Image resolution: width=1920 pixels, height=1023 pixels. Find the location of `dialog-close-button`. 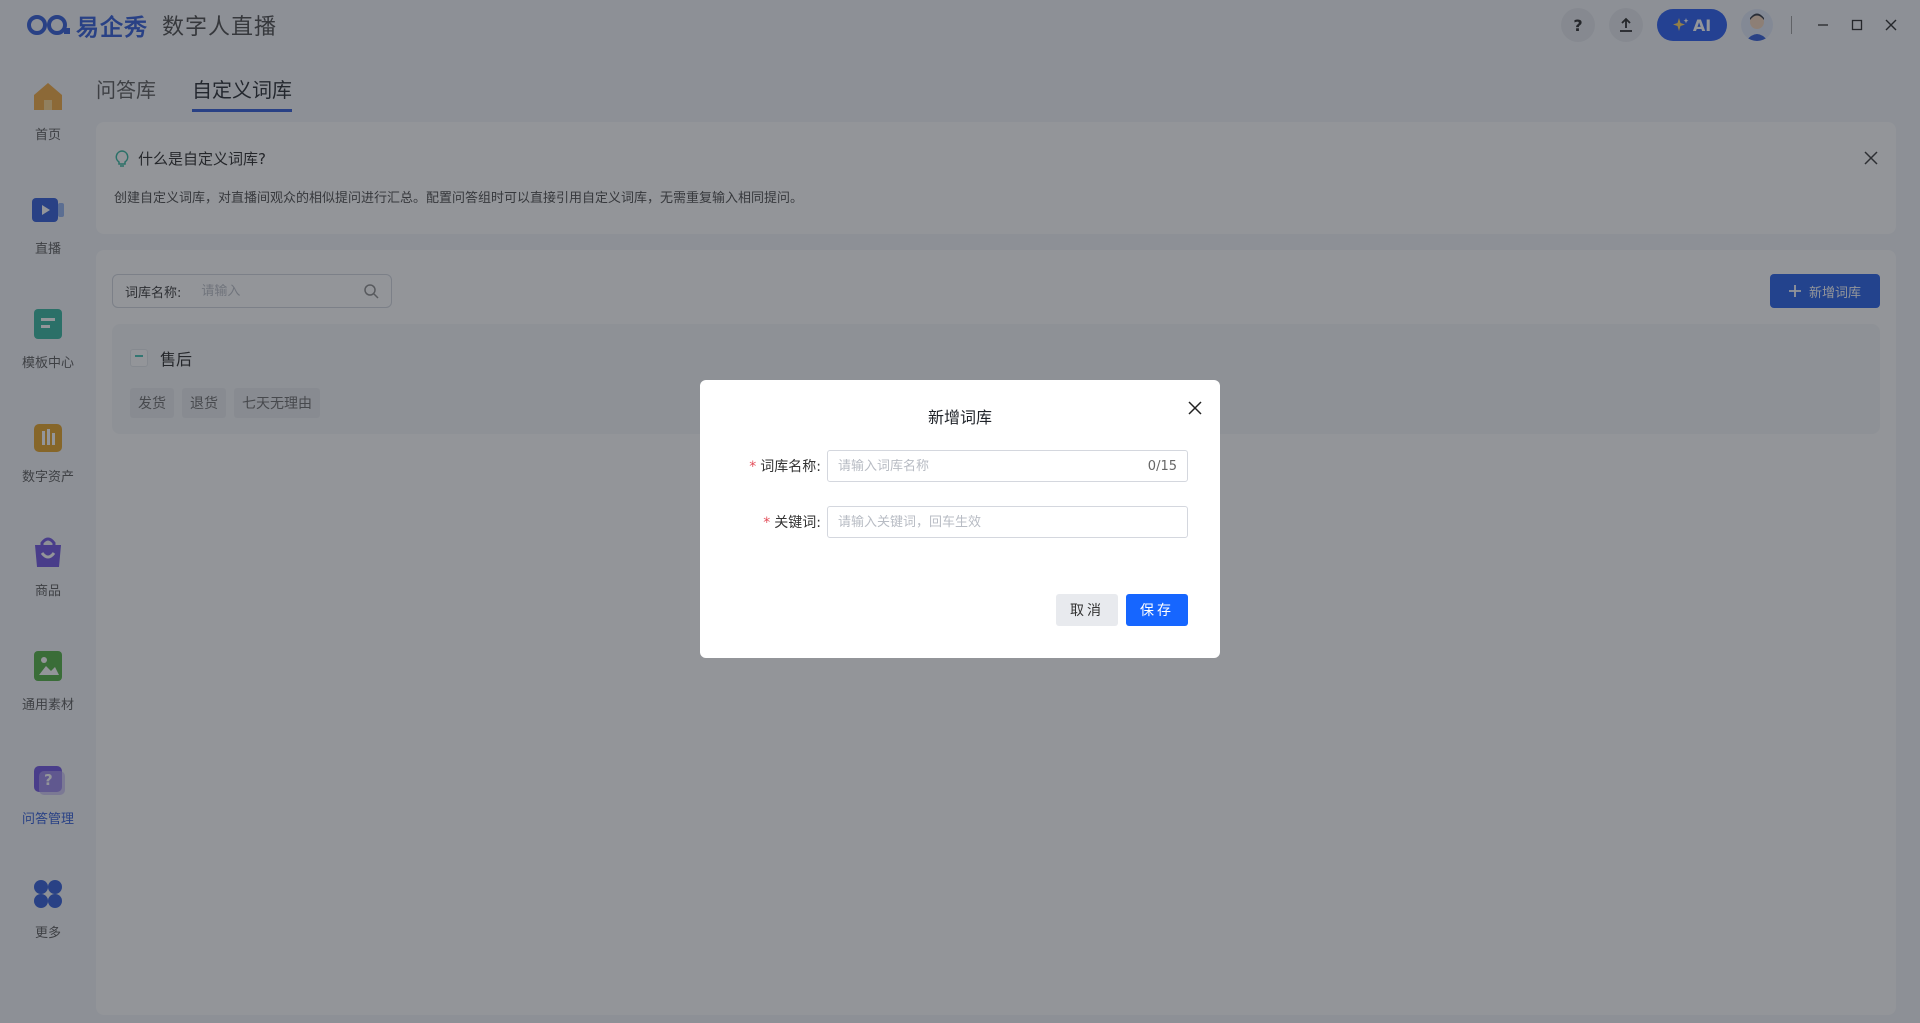

dialog-close-button is located at coordinates (1195, 408).